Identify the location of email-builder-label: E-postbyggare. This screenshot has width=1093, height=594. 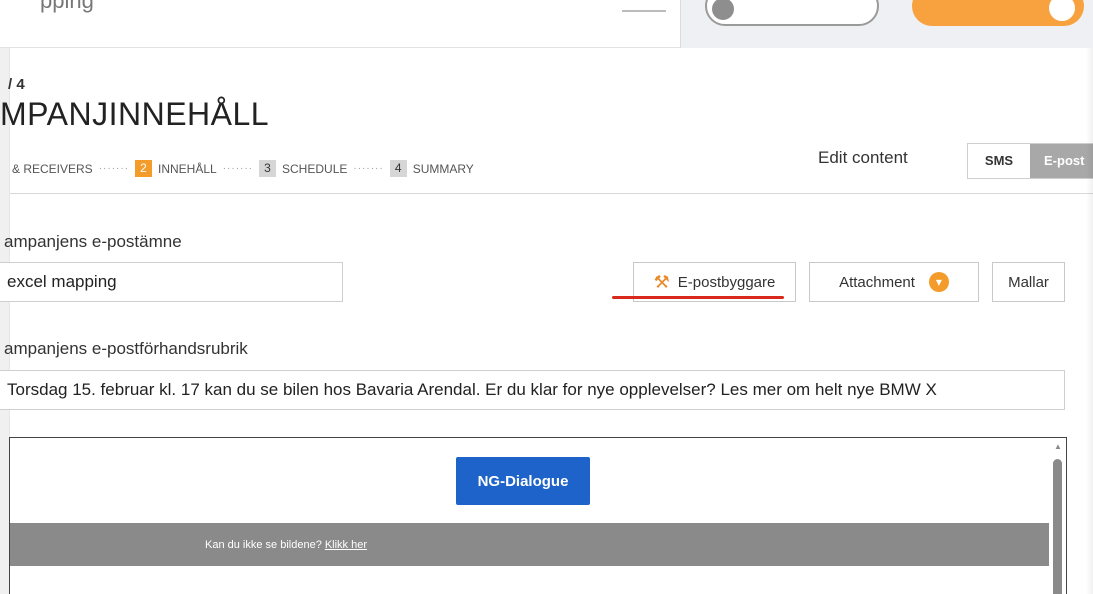
(726, 282).